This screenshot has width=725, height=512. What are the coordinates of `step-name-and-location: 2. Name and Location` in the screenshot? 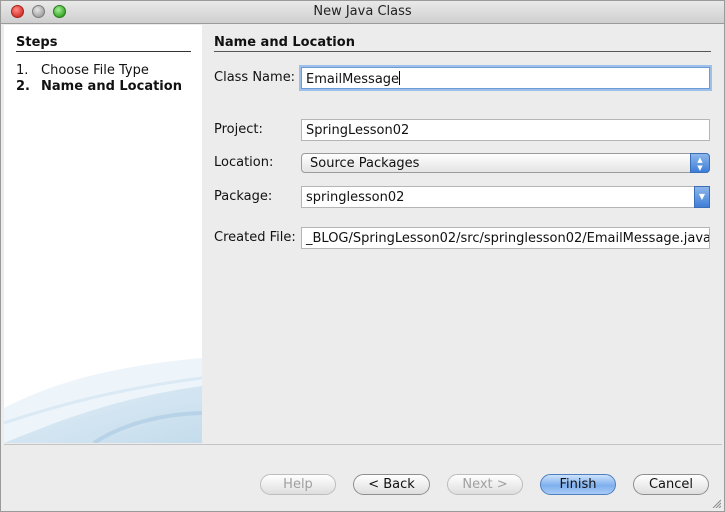 It's located at (99, 86).